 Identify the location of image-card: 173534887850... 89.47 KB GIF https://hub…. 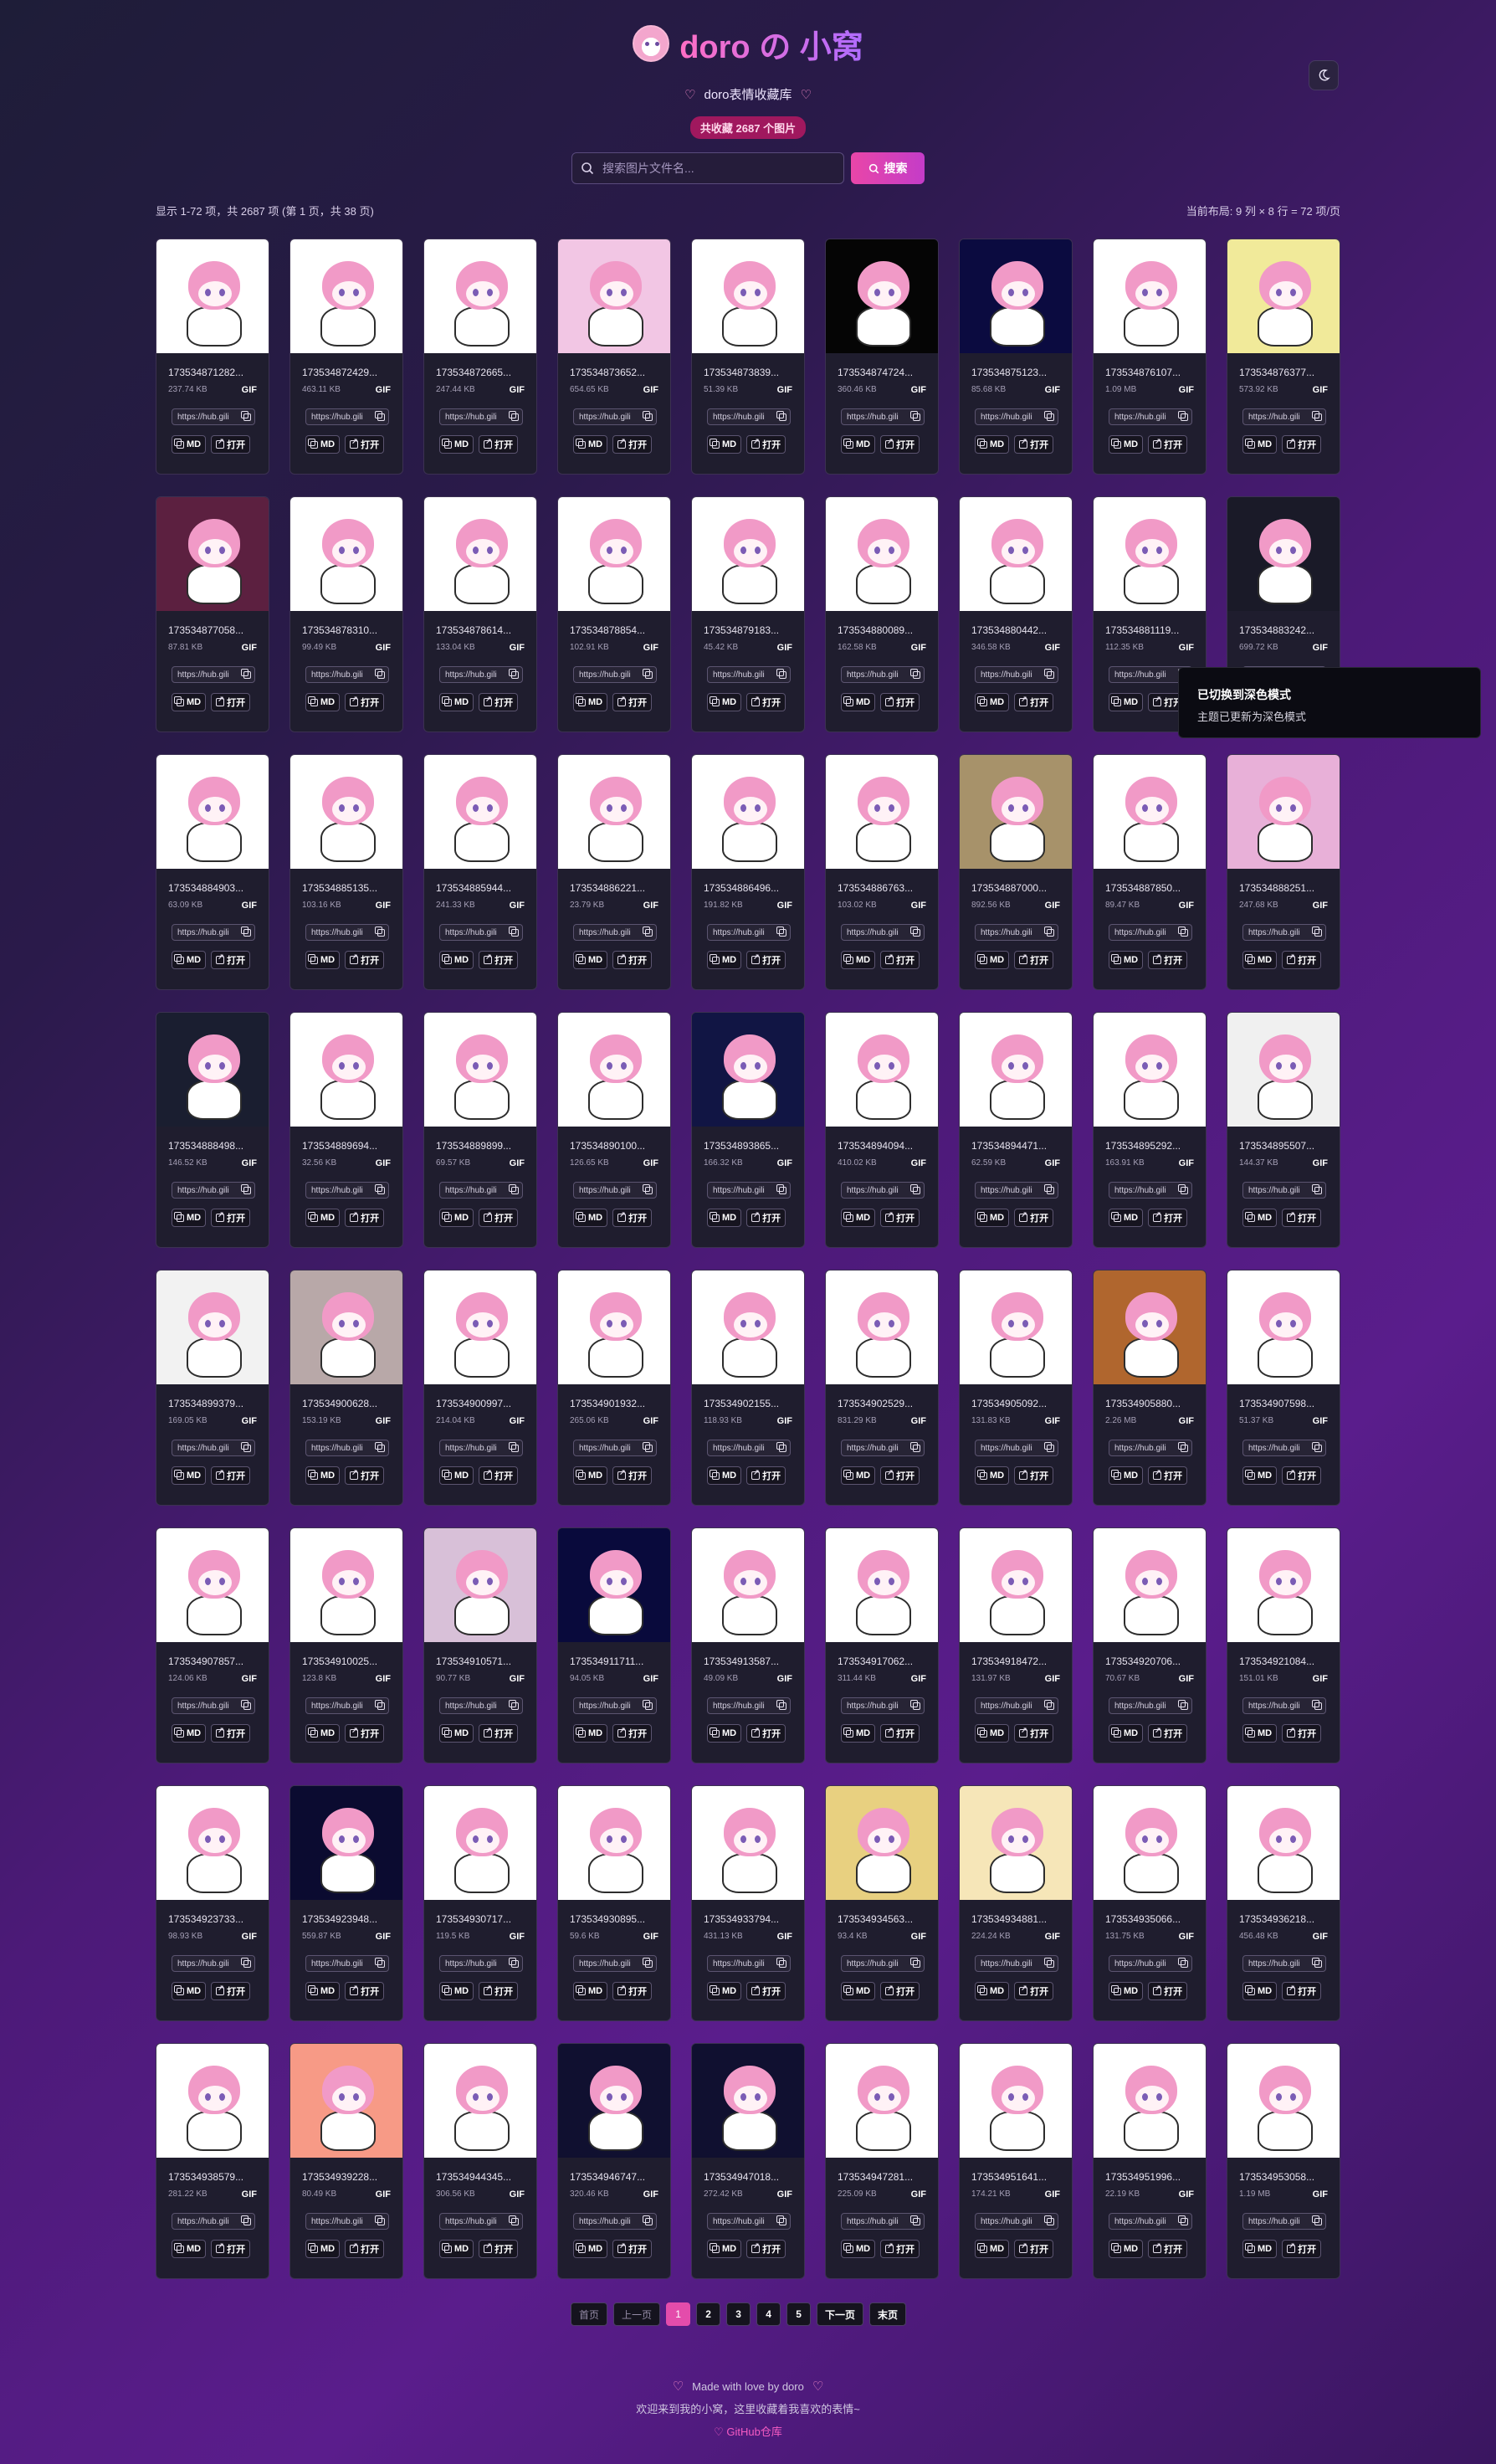
(1150, 872).